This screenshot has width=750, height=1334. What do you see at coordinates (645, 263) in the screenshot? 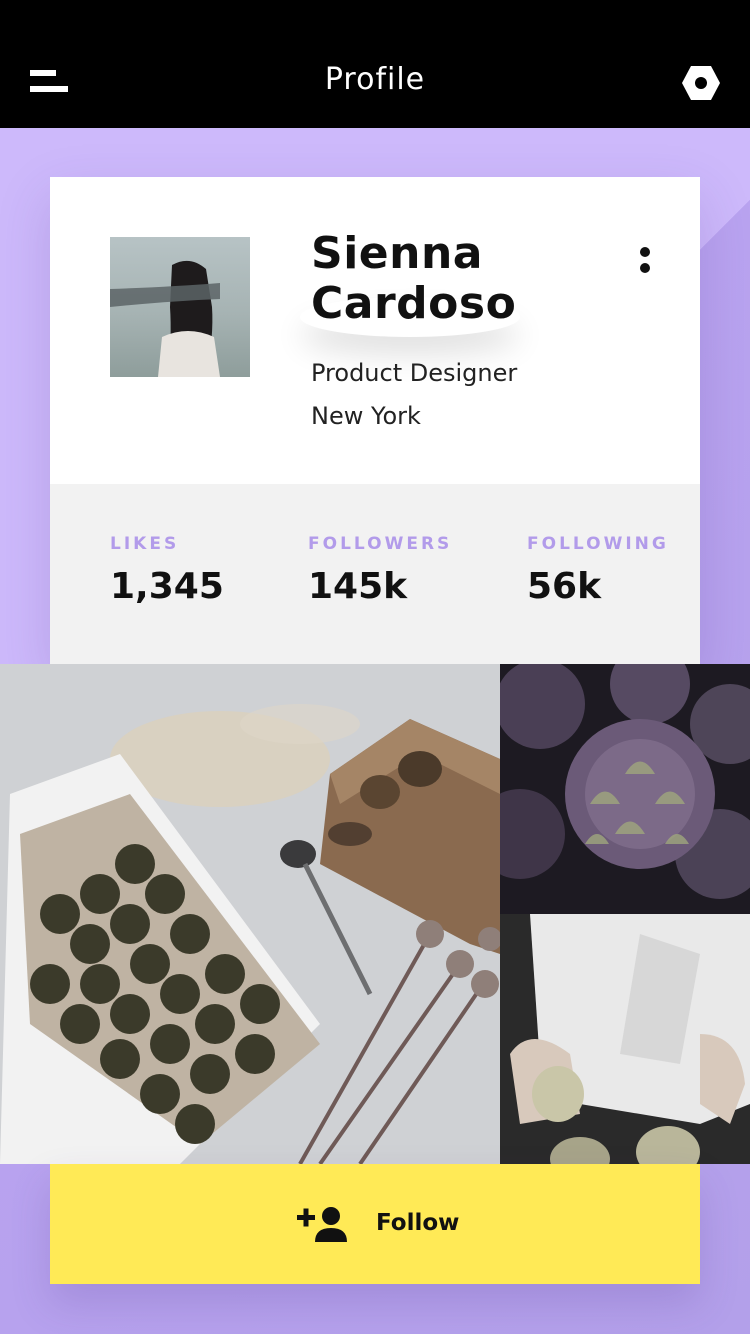
I see `more-options-button` at bounding box center [645, 263].